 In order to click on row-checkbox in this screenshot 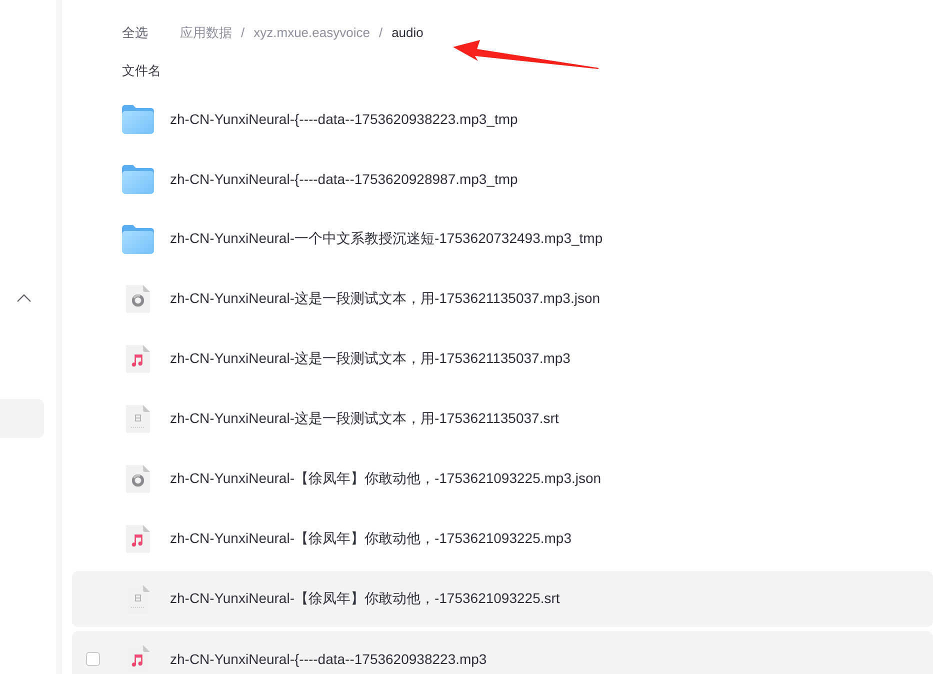, I will do `click(93, 659)`.